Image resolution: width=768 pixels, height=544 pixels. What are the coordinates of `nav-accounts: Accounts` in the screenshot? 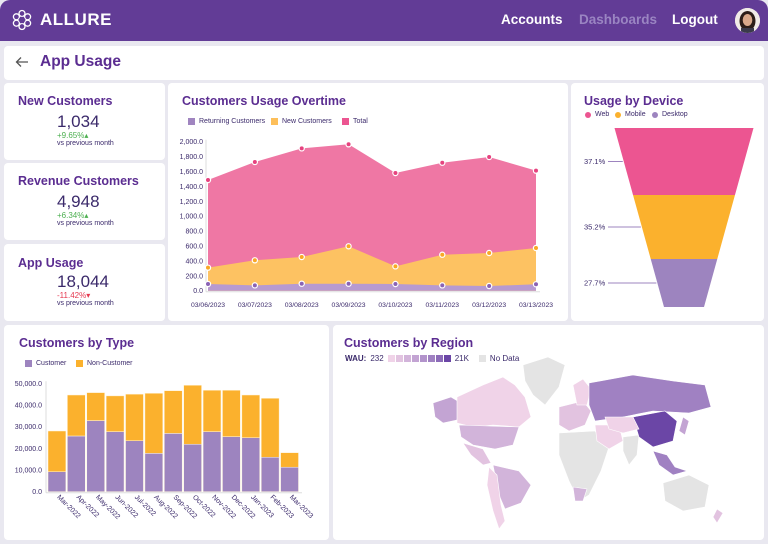 It's located at (532, 19).